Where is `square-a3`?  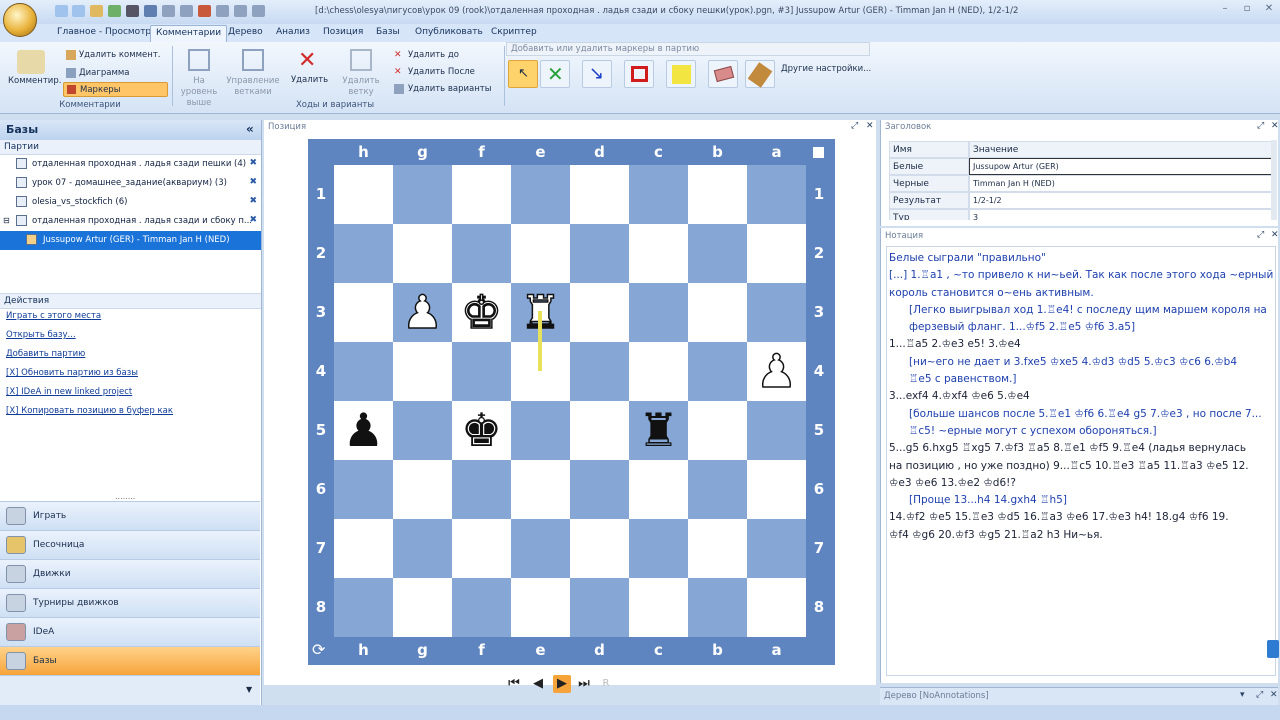 square-a3 is located at coordinates (776, 312).